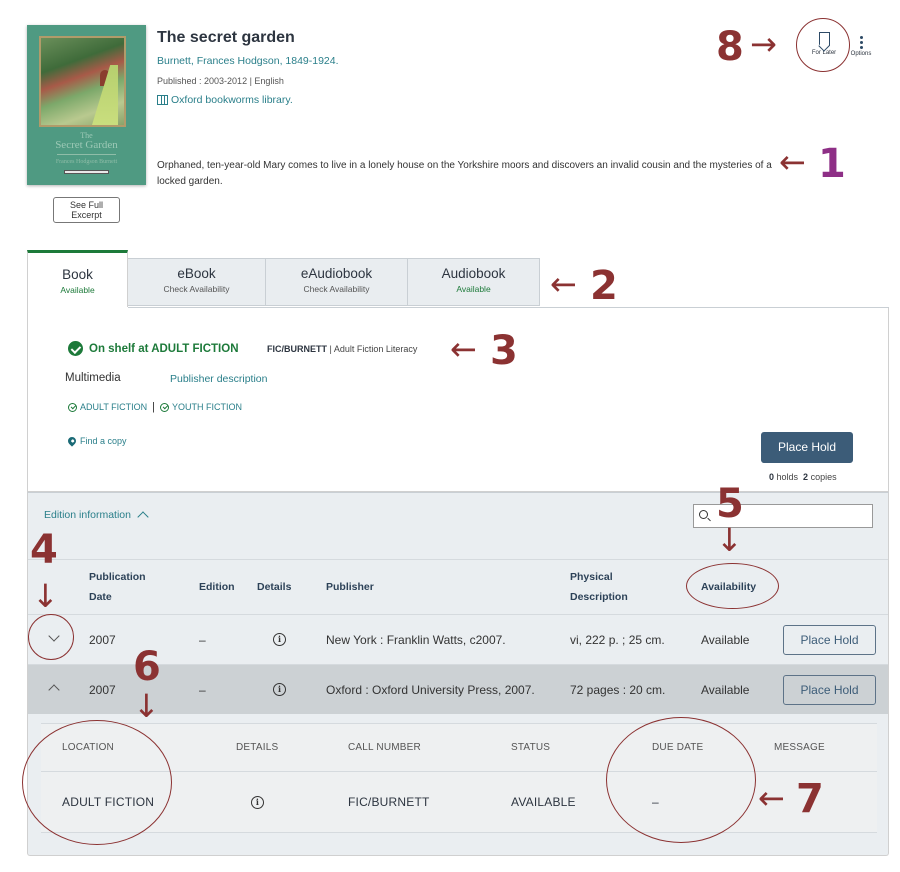 The height and width of the screenshot is (872, 900). What do you see at coordinates (618, 689) in the screenshot?
I see `edition-physical-description: 72 pages : 20 cm.` at bounding box center [618, 689].